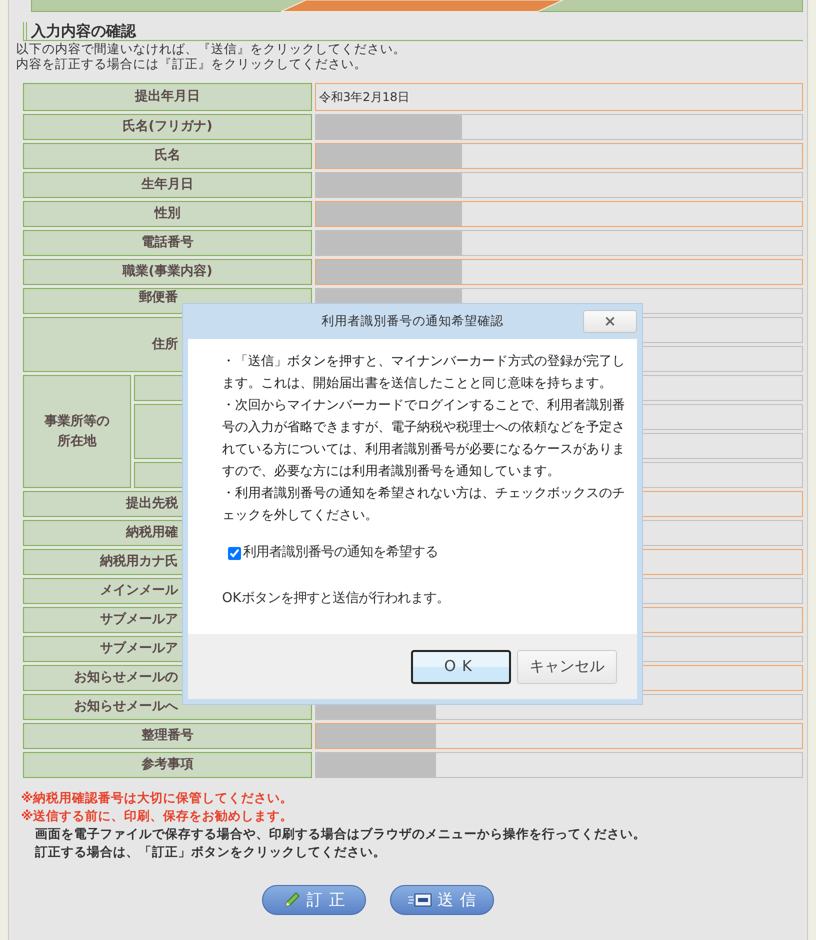 The width and height of the screenshot is (816, 940). I want to click on value-text: 令和3年2月18日, so click(364, 97).